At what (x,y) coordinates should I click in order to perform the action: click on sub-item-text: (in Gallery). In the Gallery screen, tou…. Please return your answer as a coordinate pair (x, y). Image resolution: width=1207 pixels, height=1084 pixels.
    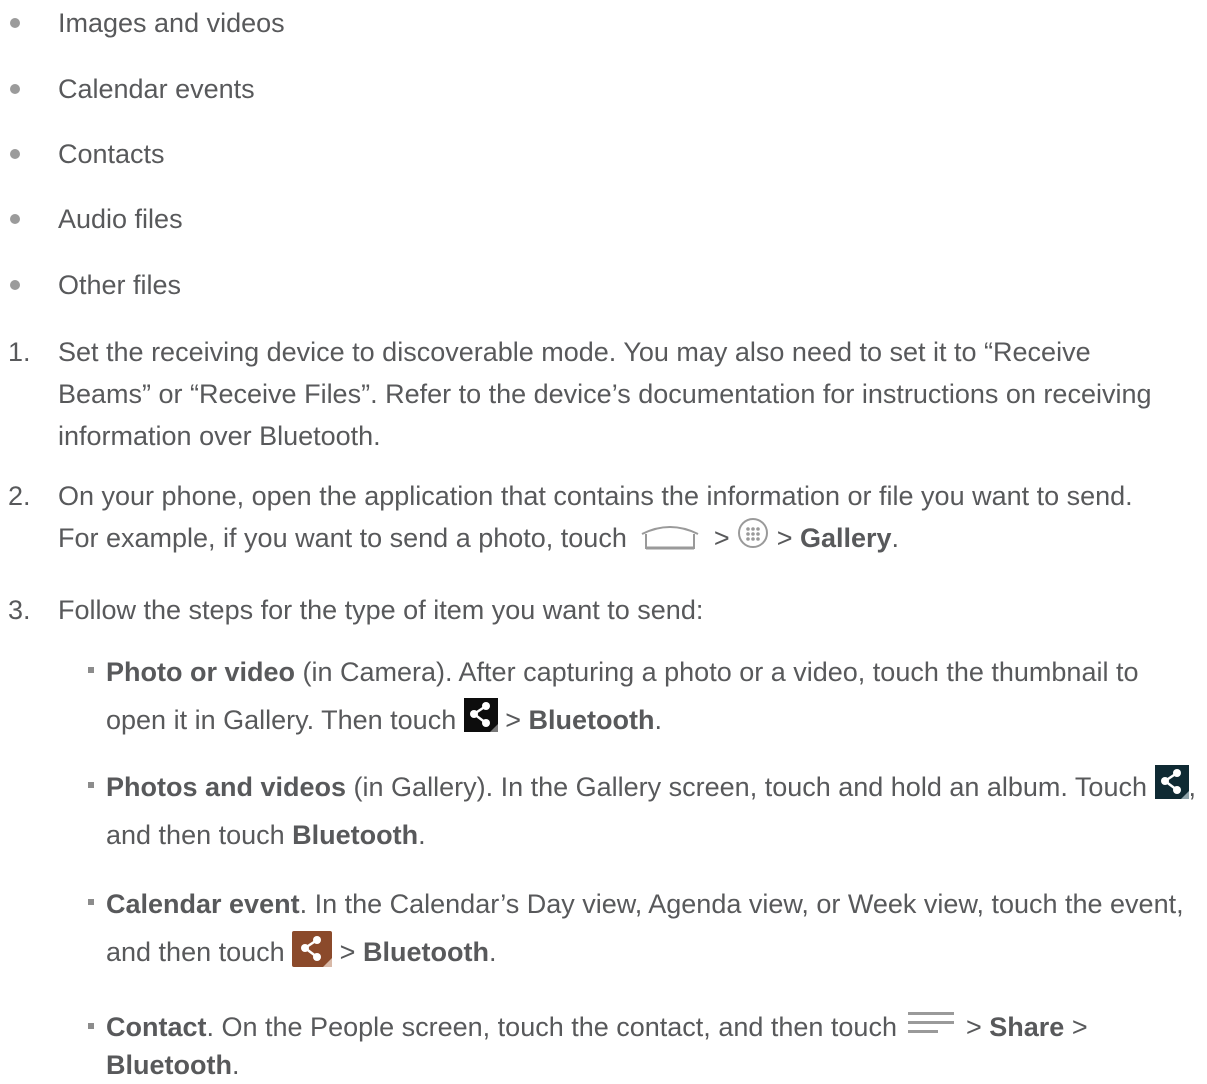
    Looking at the image, I should click on (746, 787).